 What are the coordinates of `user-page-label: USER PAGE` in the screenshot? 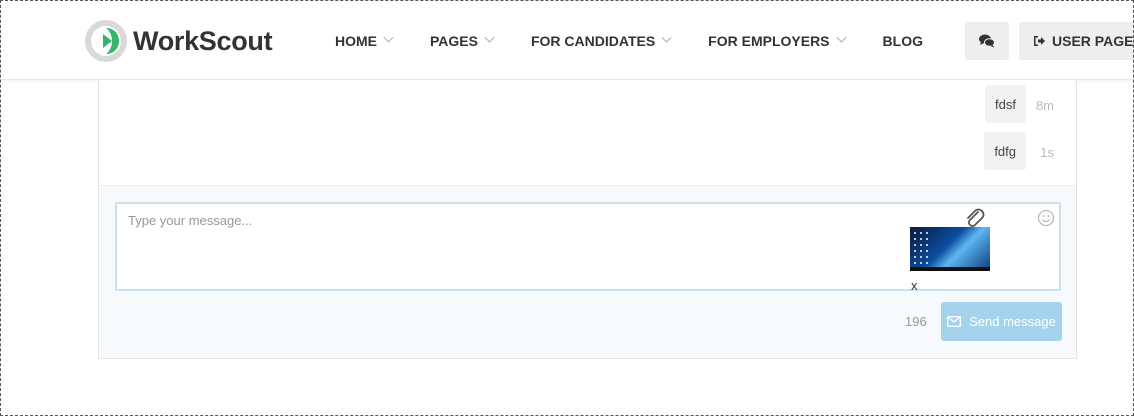 It's located at (1093, 41).